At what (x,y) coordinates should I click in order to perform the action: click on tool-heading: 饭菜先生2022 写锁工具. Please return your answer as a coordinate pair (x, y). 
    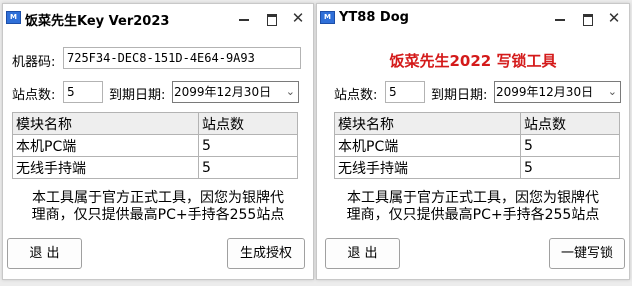
    Looking at the image, I should click on (473, 61).